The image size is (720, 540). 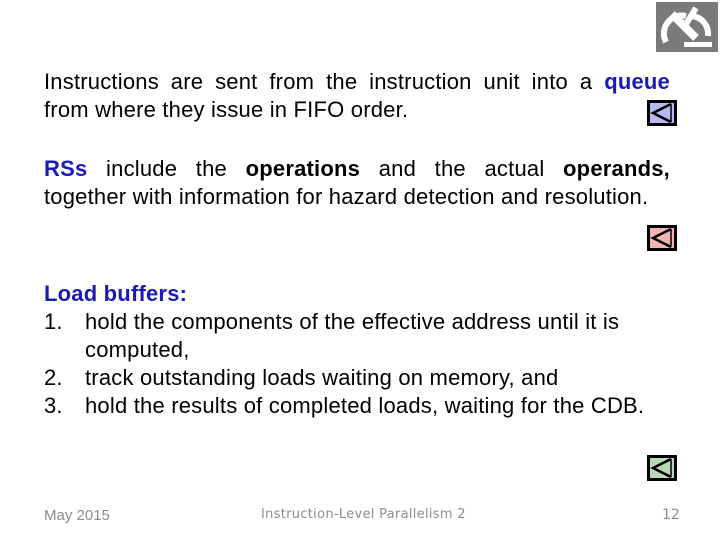 What do you see at coordinates (303, 168) in the screenshot?
I see `bold-operations: operations` at bounding box center [303, 168].